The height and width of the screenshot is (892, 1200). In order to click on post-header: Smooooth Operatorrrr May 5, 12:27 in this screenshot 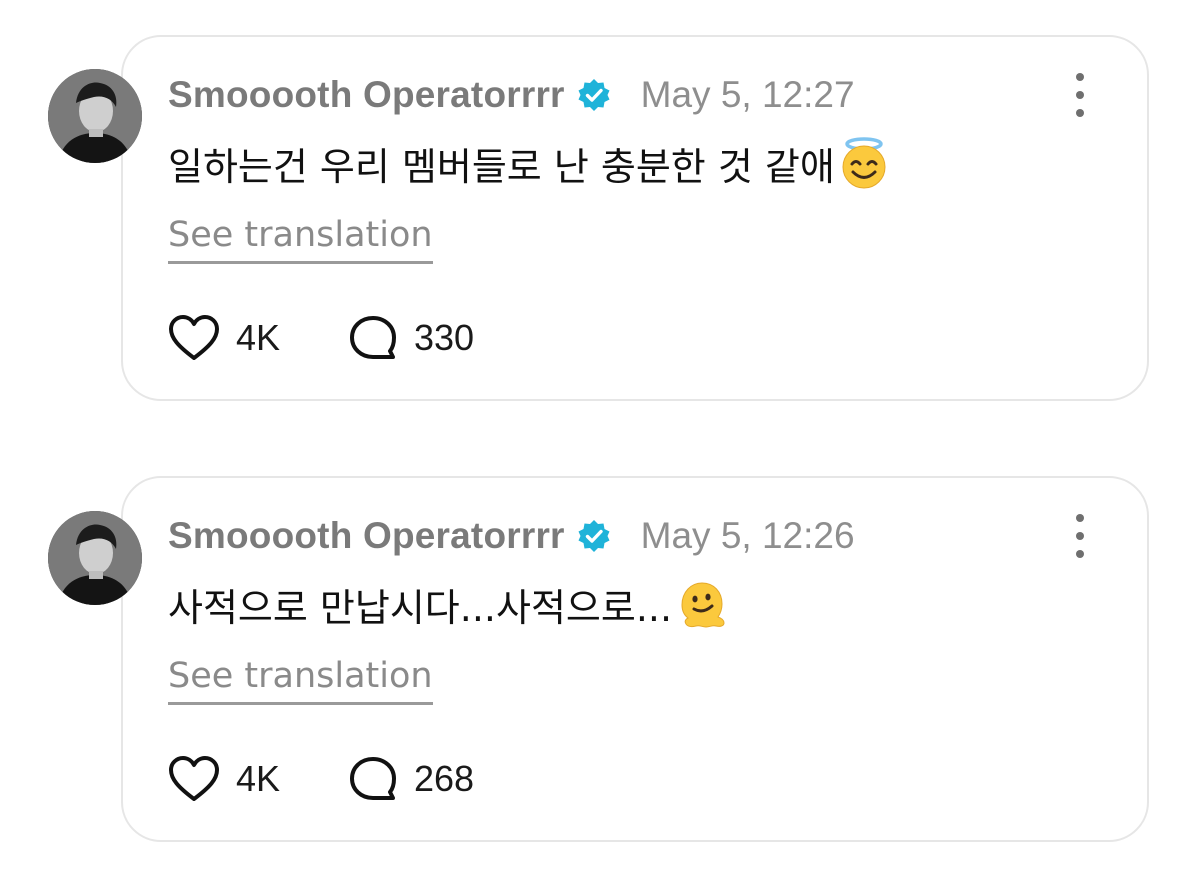, I will do `click(511, 95)`.